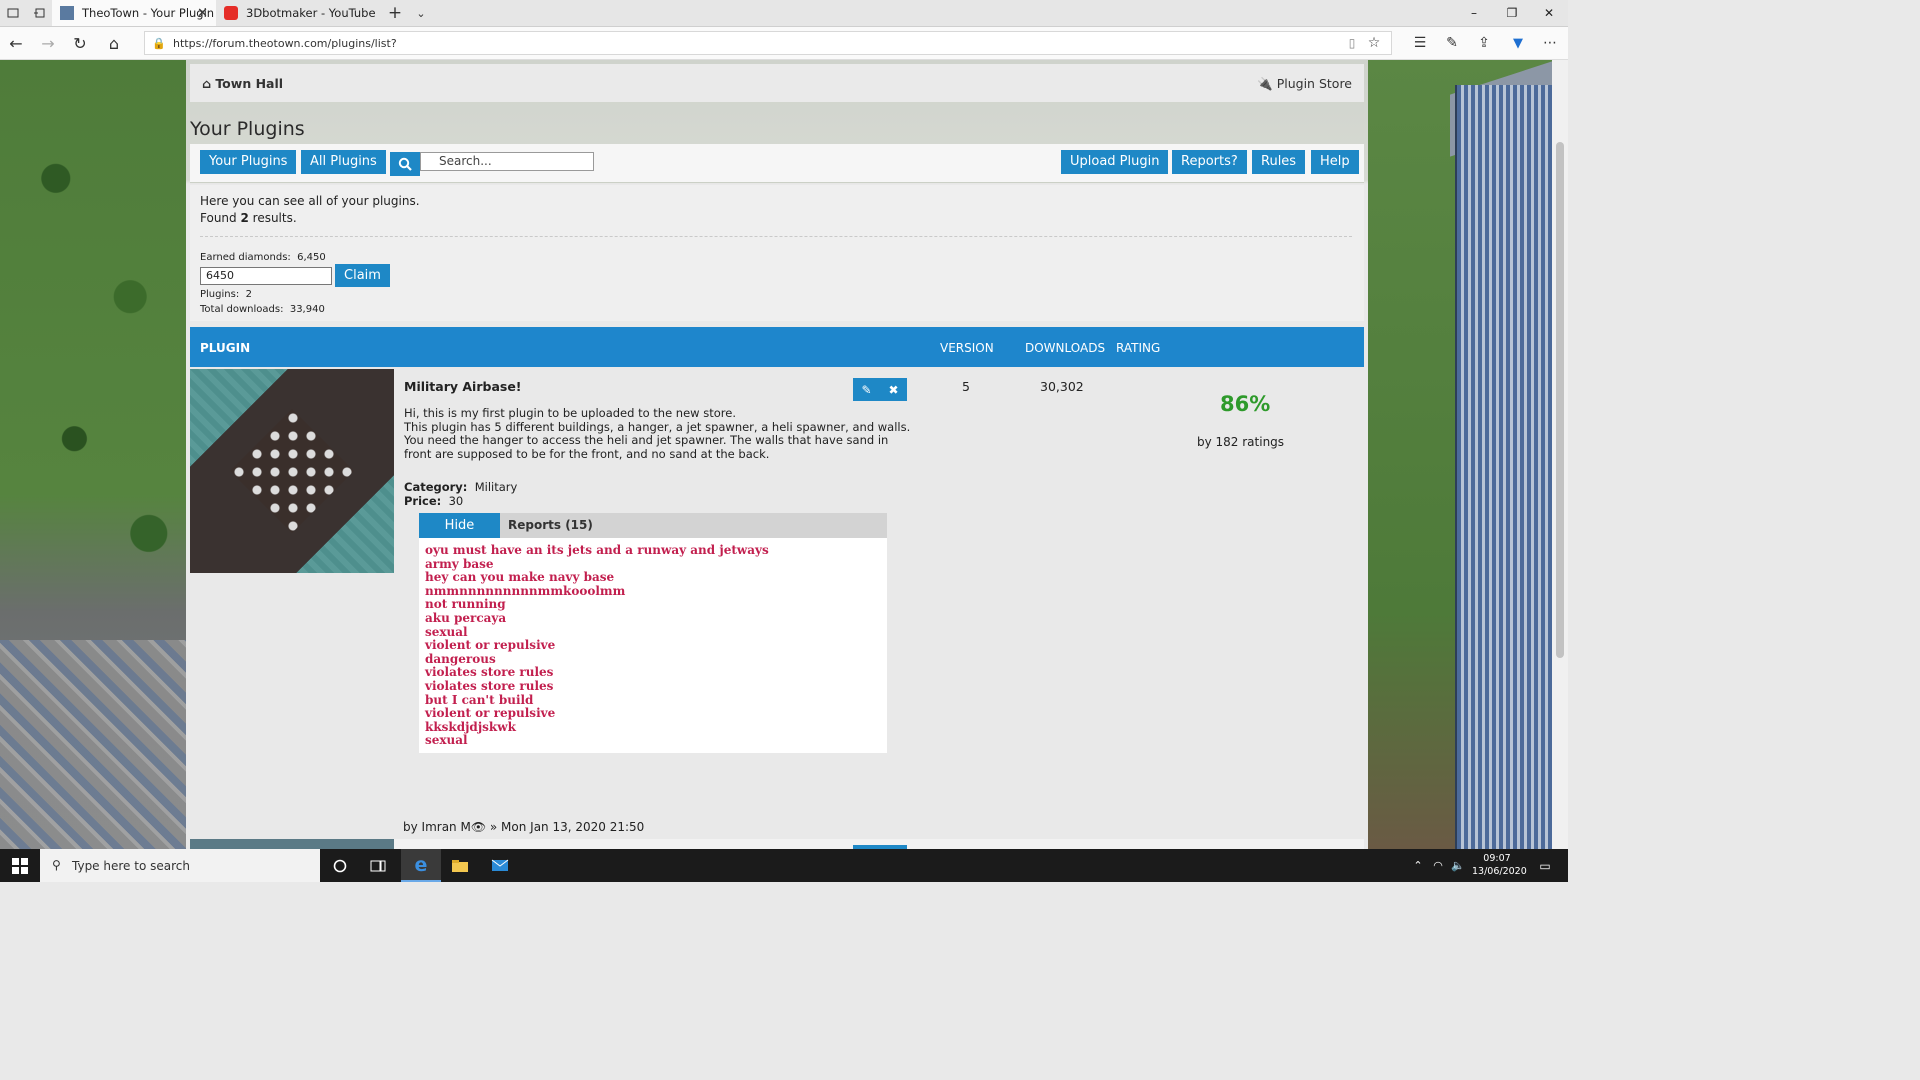  I want to click on rating-percent: 86%, so click(1245, 404).